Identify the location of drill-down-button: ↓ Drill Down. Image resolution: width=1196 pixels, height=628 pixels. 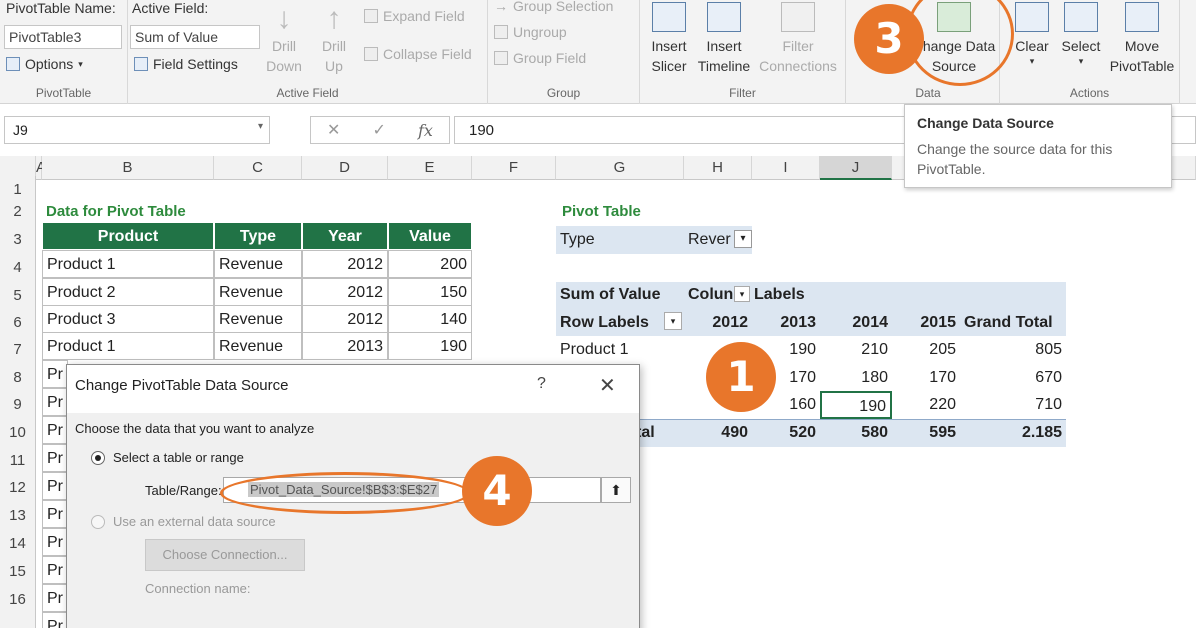
(284, 39).